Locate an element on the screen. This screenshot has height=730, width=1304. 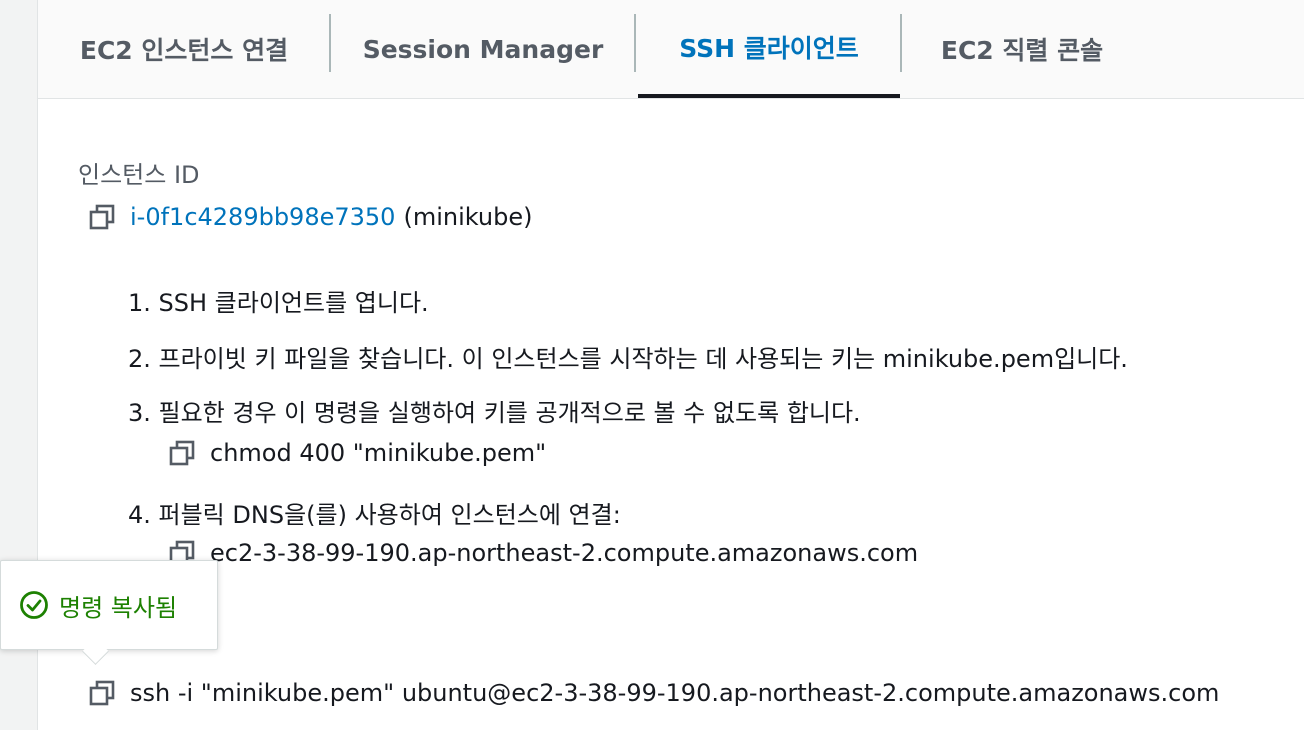
step-1: 1. SSH 클라이언트를 엽니다. is located at coordinates (278, 303).